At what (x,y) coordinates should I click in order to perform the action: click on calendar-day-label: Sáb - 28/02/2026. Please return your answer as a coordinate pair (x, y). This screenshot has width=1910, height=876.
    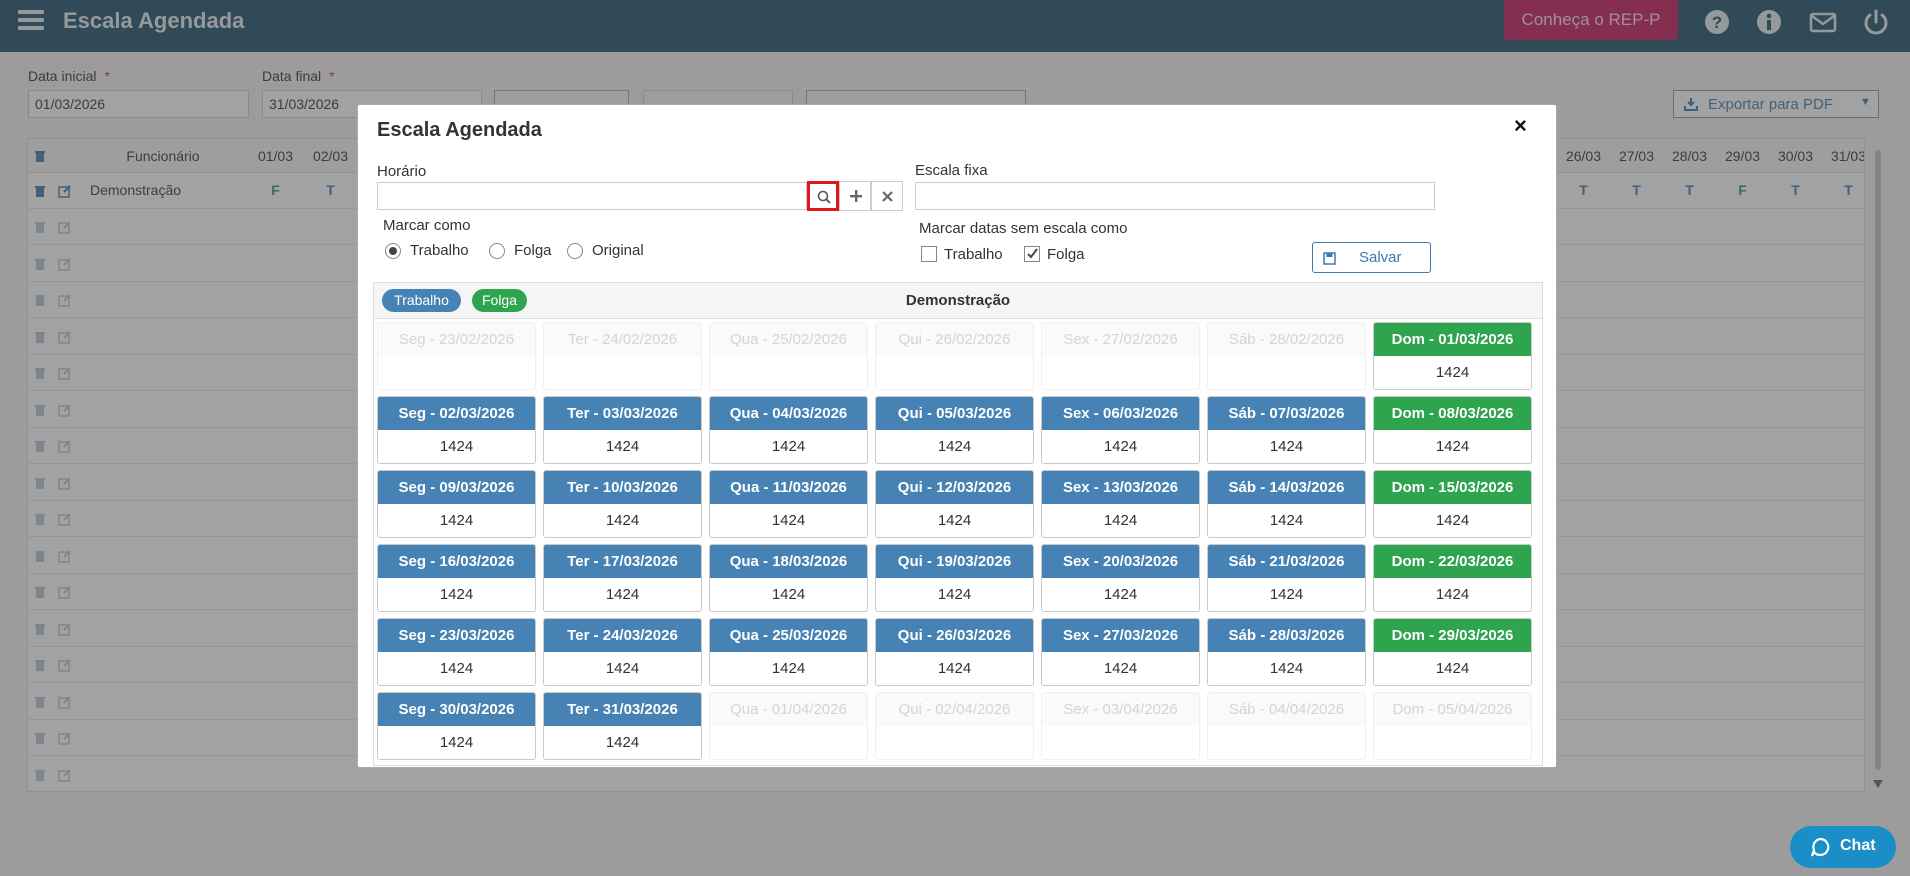
    Looking at the image, I should click on (1286, 339).